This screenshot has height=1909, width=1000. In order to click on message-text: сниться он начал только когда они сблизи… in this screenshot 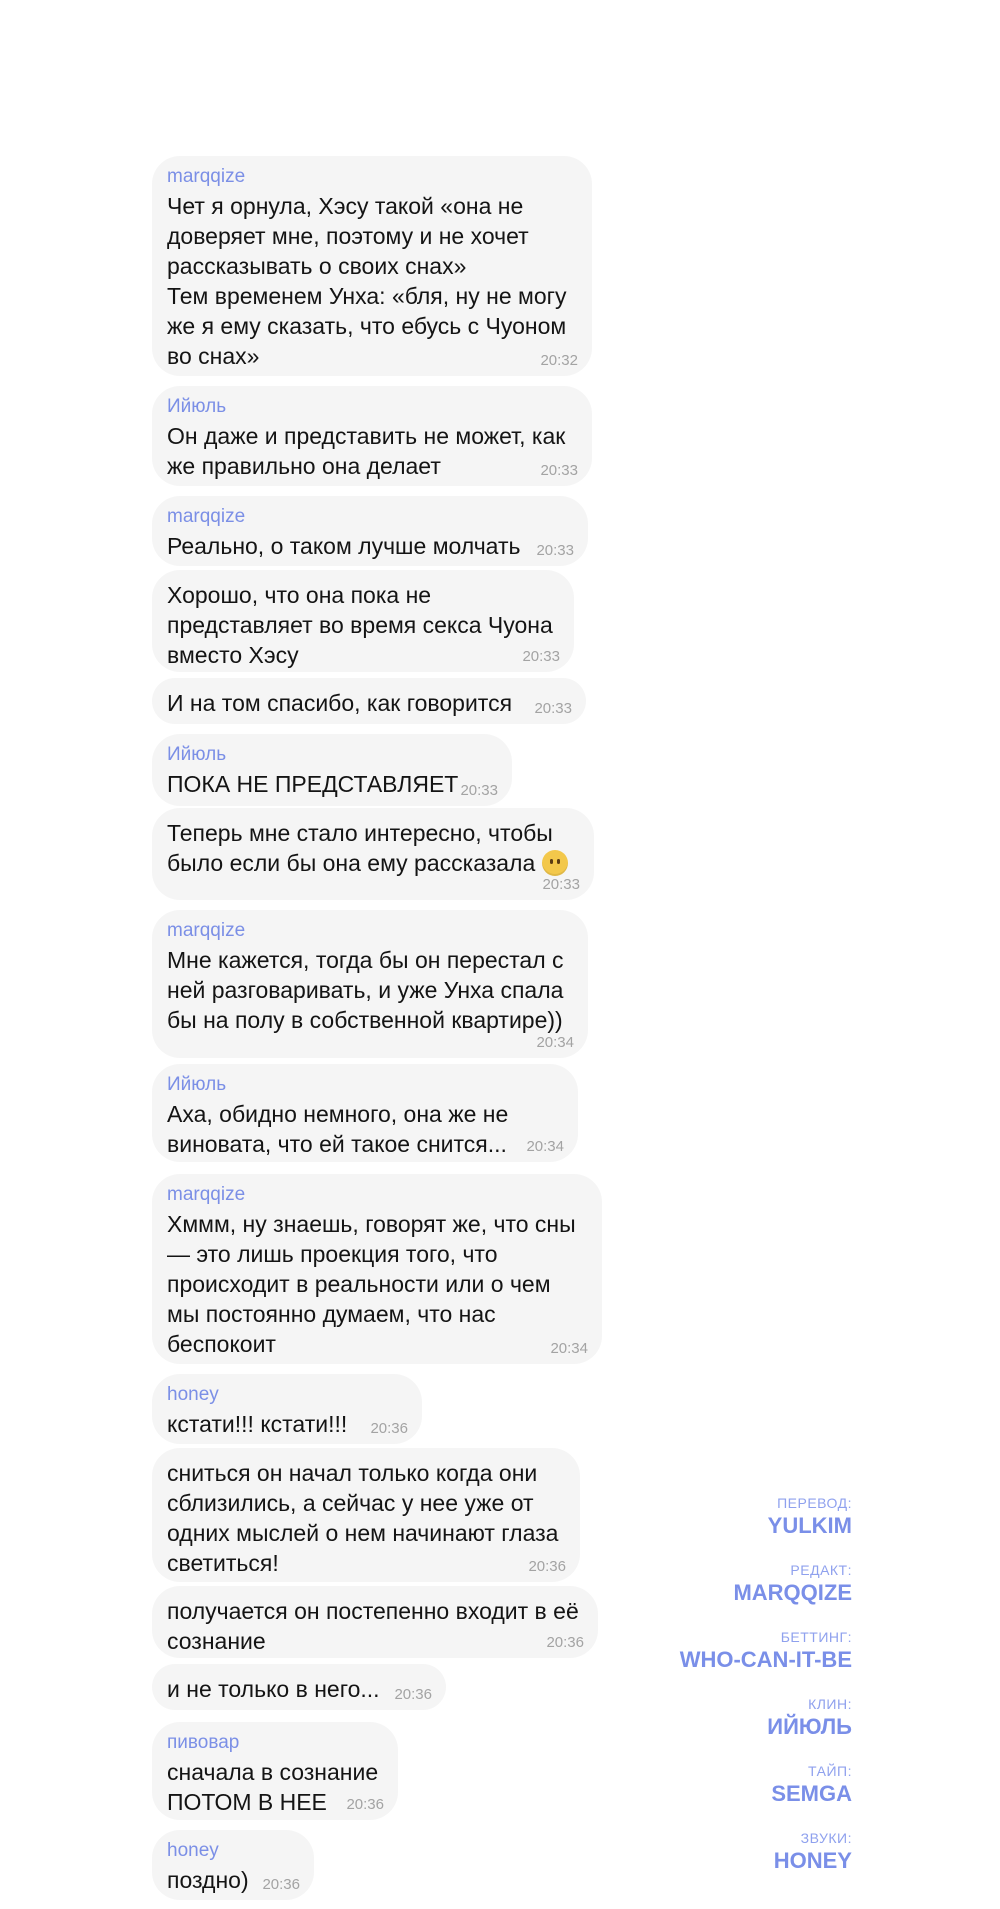, I will do `click(363, 1518)`.